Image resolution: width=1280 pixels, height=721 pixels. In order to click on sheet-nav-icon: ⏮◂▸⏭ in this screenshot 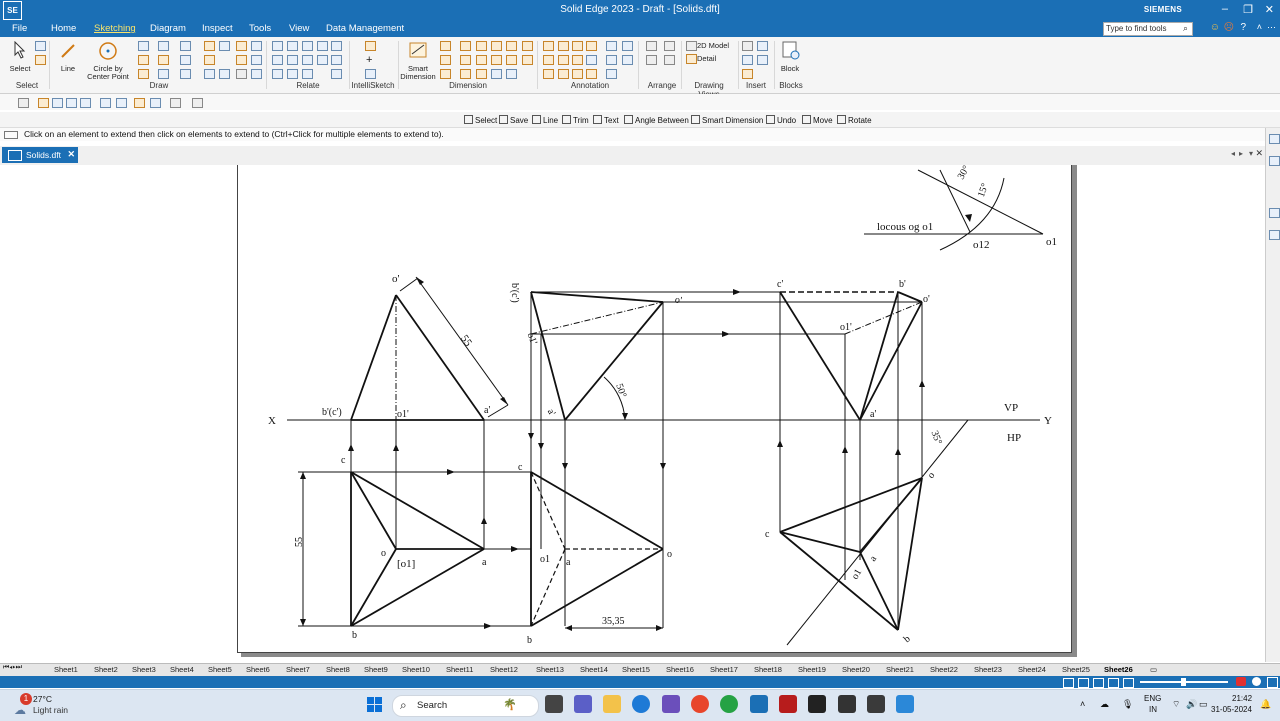, I will do `click(12, 668)`.